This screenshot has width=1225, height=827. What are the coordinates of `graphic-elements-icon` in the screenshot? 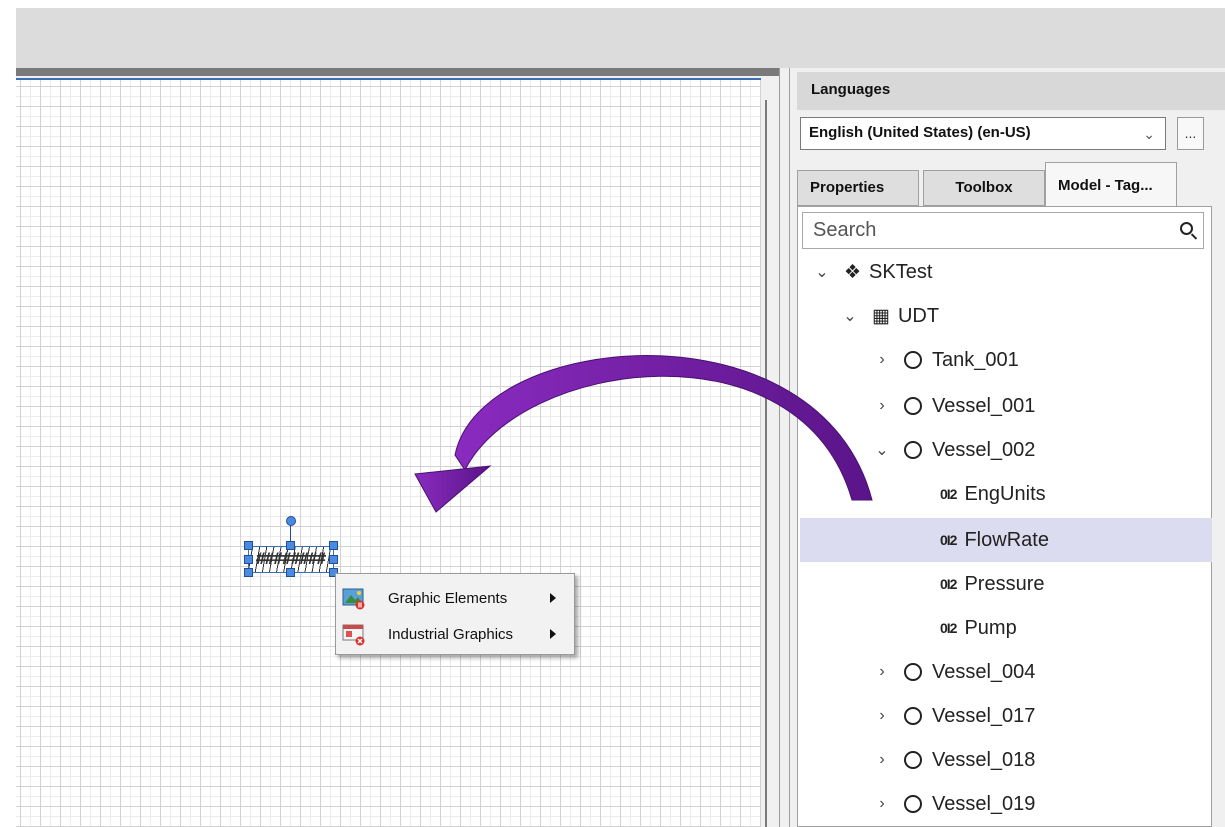 It's located at (354, 598).